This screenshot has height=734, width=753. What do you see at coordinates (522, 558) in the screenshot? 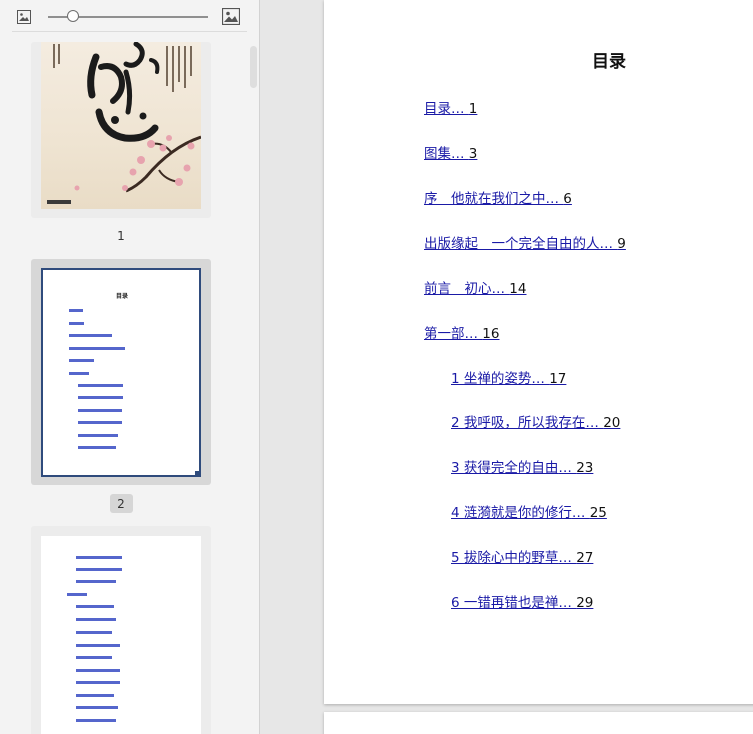
I see `toc-link-10: 5 拔除心中的野草… 27` at bounding box center [522, 558].